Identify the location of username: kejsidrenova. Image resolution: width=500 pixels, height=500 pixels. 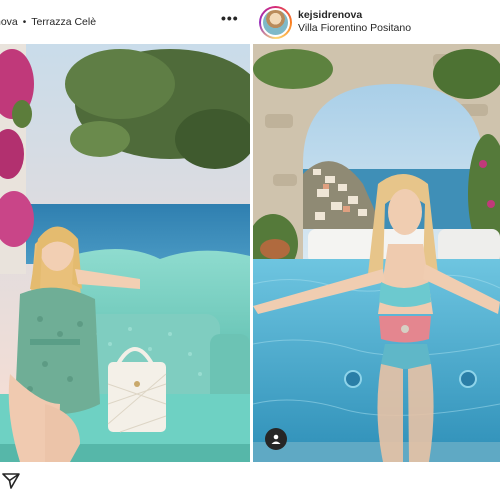
(354, 15).